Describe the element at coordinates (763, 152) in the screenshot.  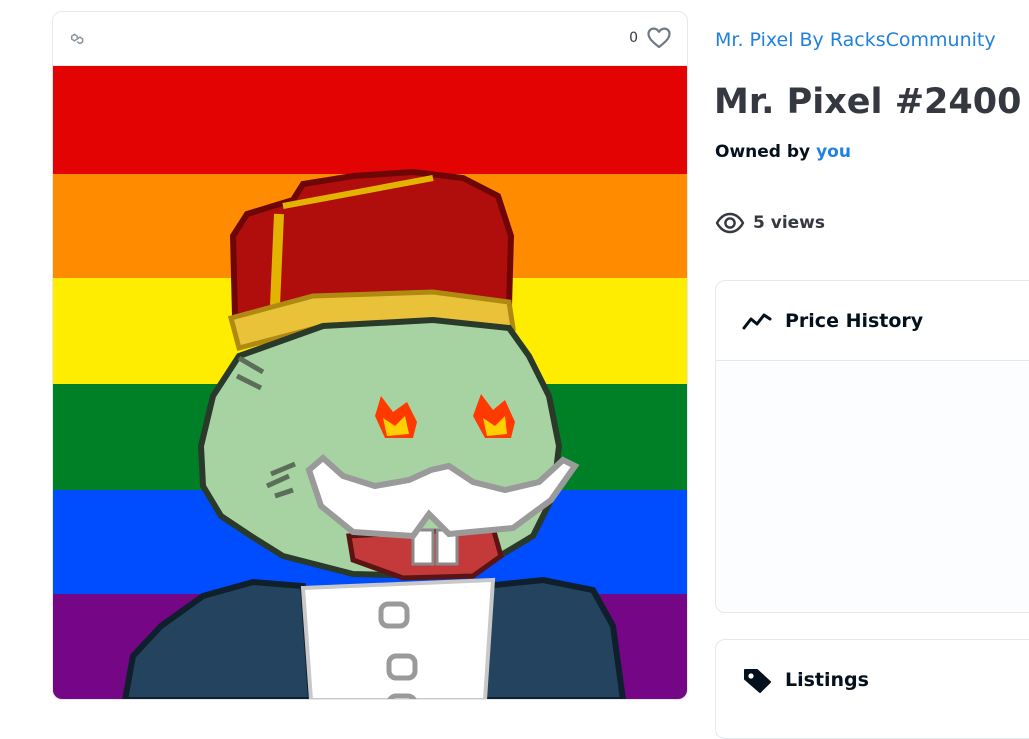
I see `owned-by-label: Owned by` at that location.